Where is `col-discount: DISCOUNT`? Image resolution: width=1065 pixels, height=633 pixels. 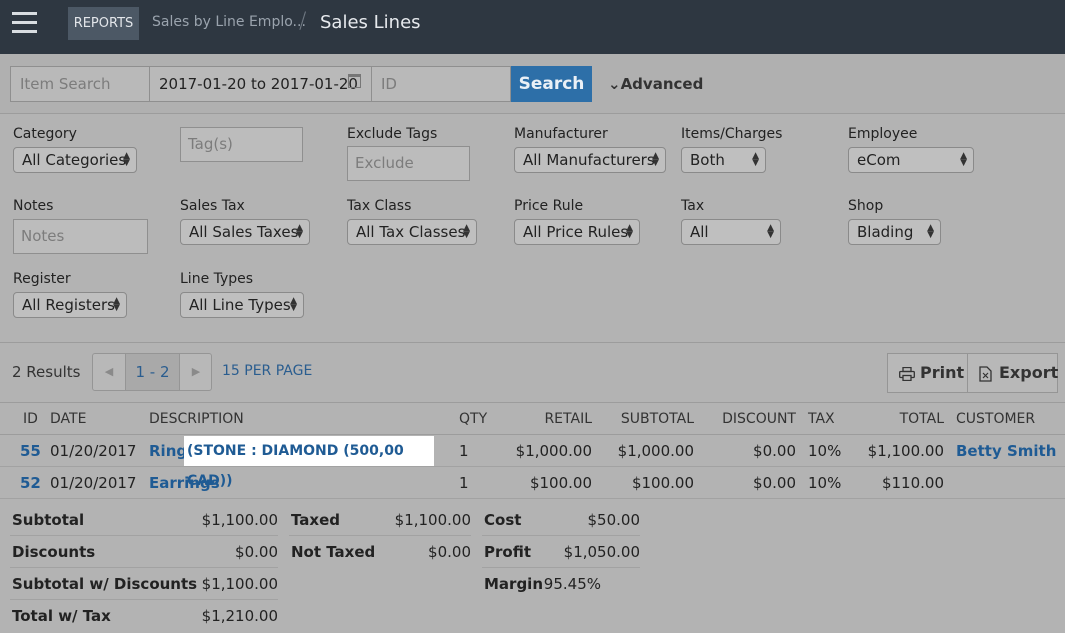
col-discount: DISCOUNT is located at coordinates (748, 419).